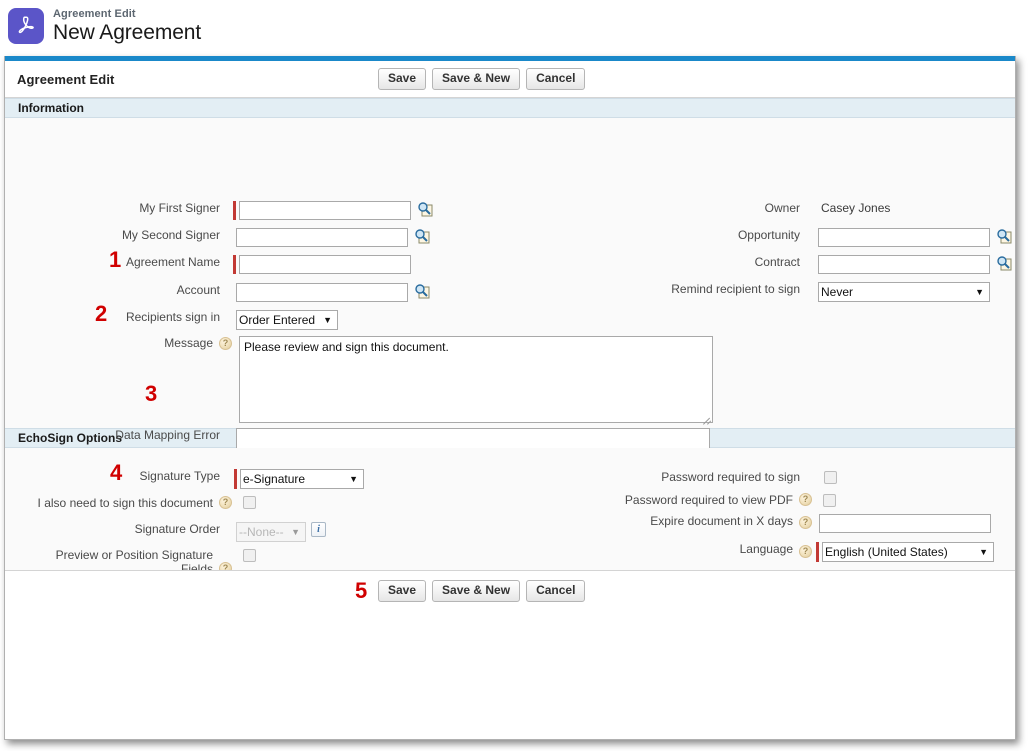  What do you see at coordinates (94, 13) in the screenshot?
I see `header-eyebrow: Agreement Edit` at bounding box center [94, 13].